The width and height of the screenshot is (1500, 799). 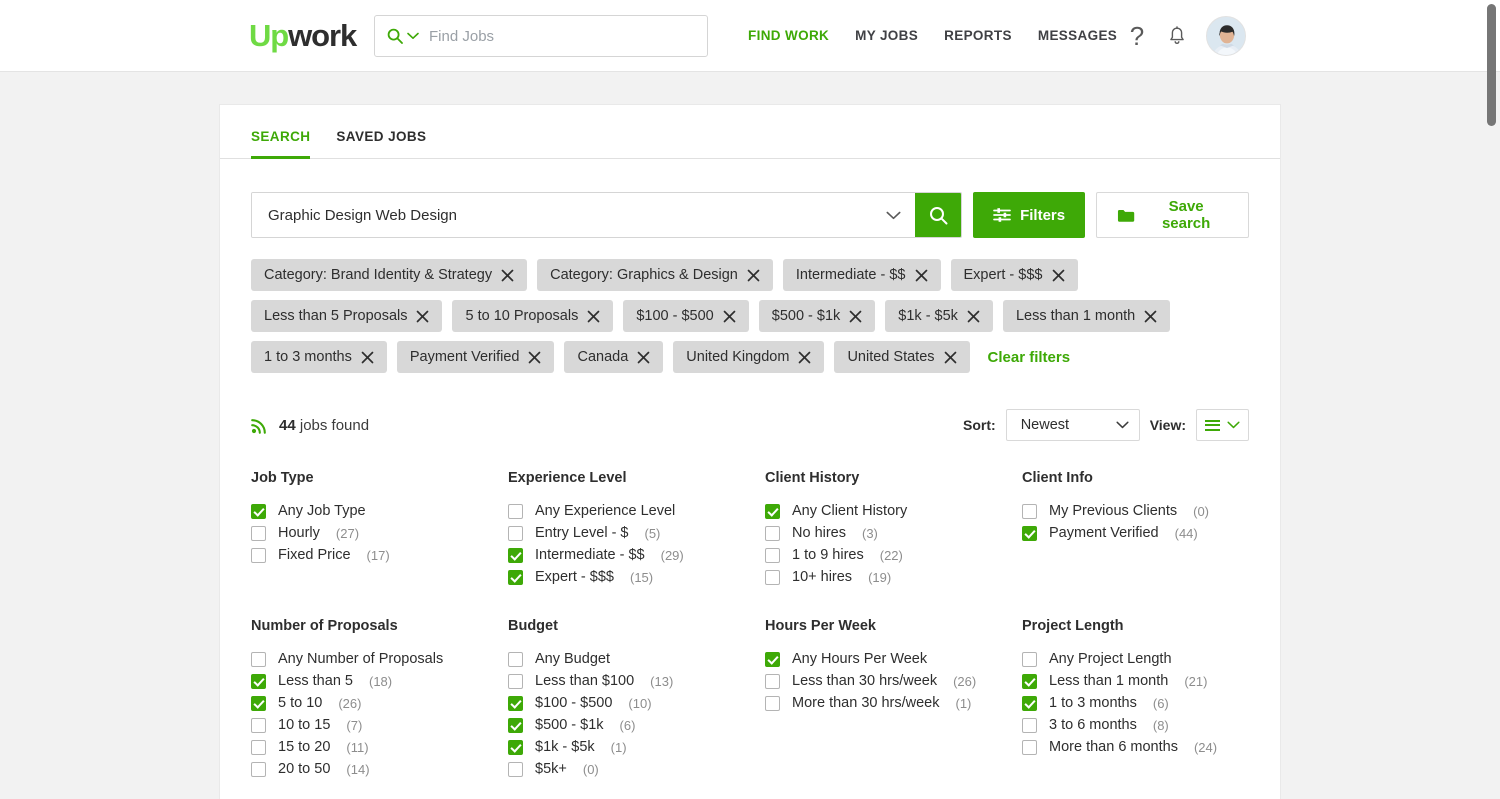 I want to click on page-scrollbar, so click(x=1491, y=399).